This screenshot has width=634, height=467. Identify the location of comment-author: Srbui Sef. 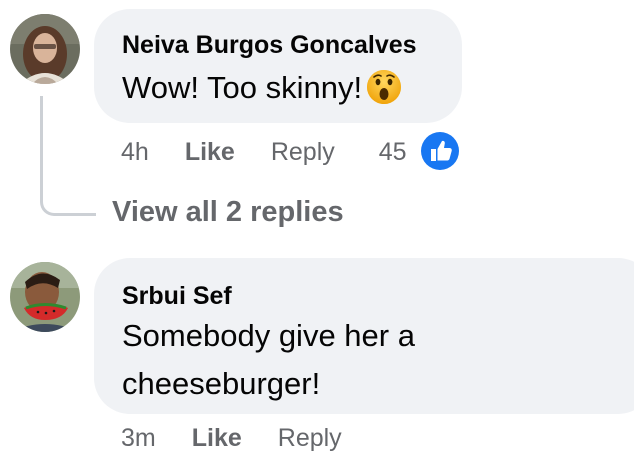
(378, 296).